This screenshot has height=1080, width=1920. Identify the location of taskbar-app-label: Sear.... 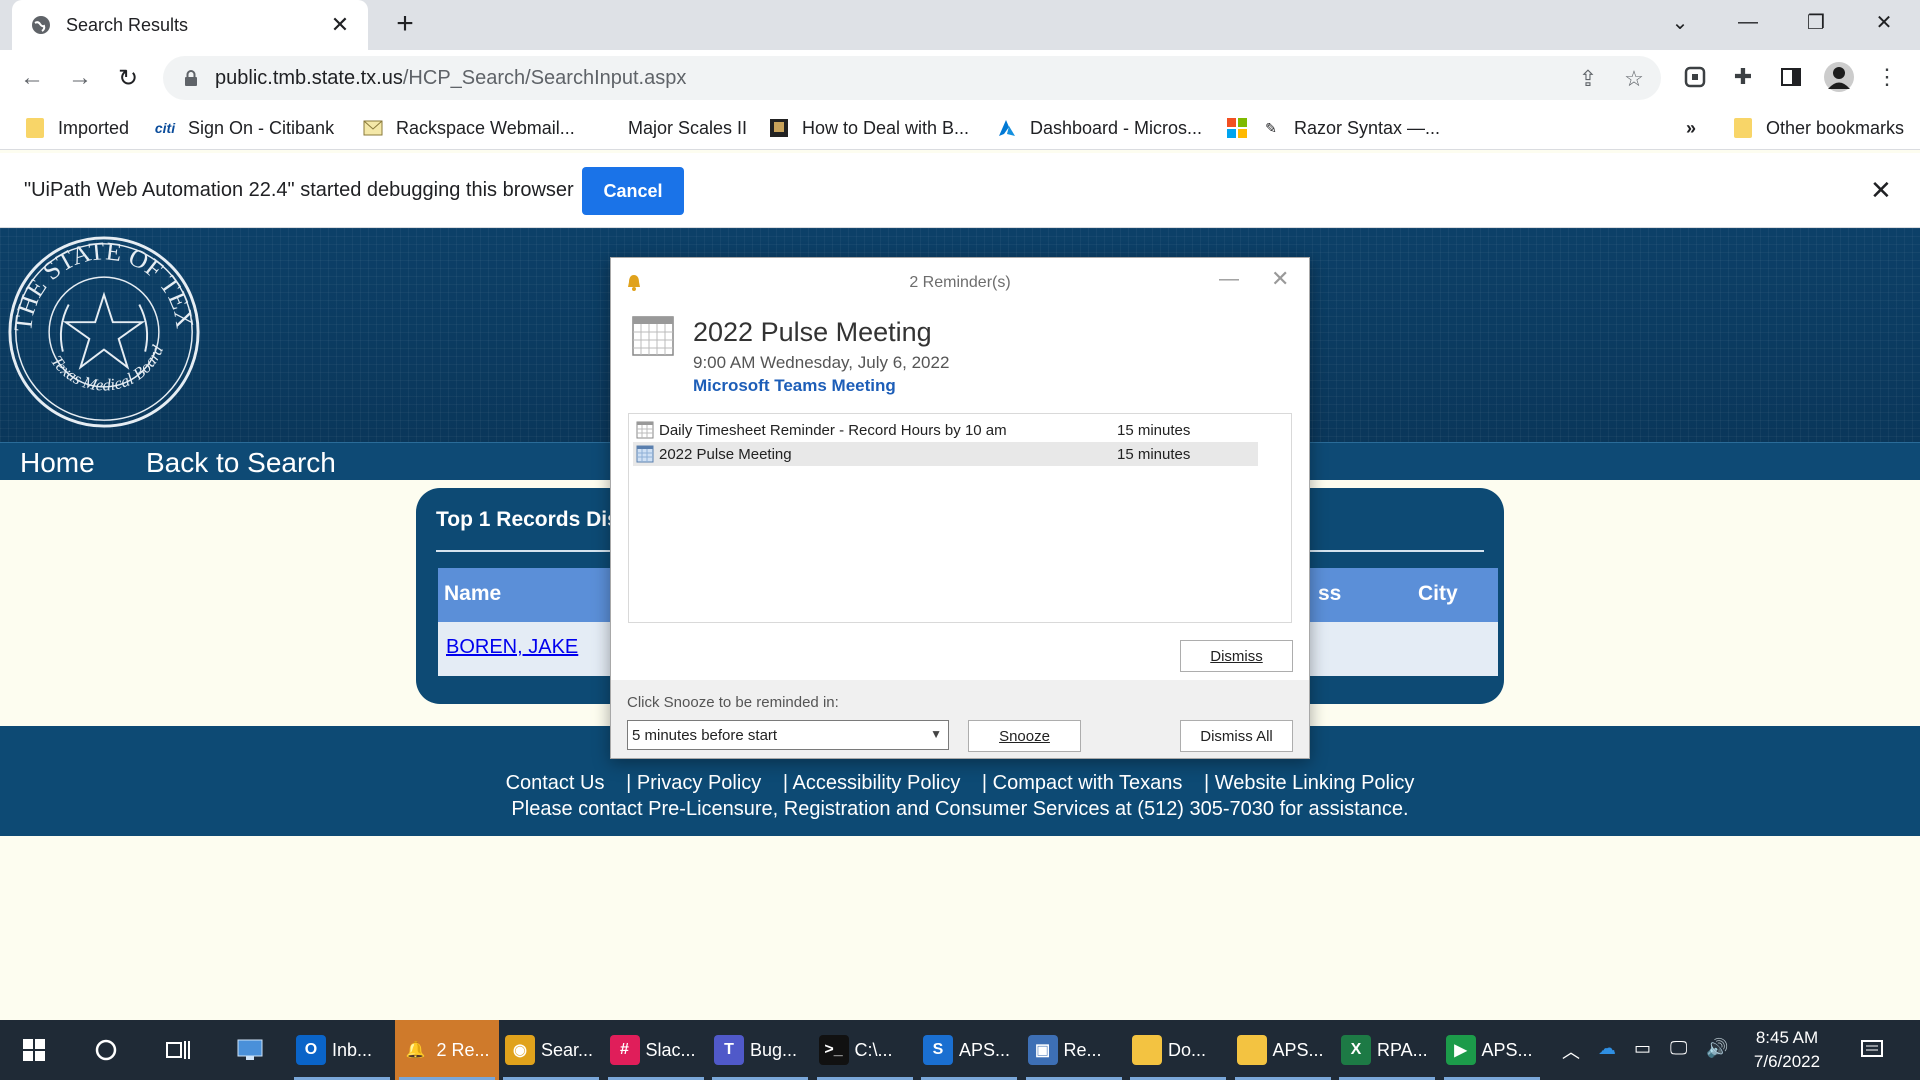
(567, 1049).